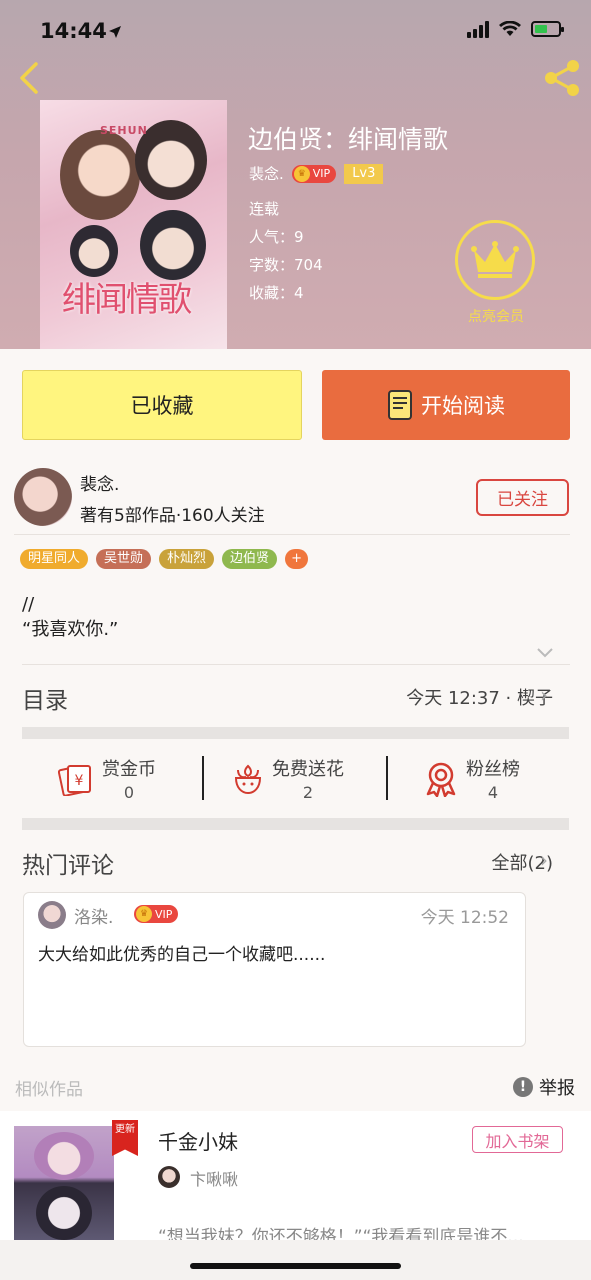 The height and width of the screenshot is (1280, 591). I want to click on level-badge: Lv3, so click(364, 173).